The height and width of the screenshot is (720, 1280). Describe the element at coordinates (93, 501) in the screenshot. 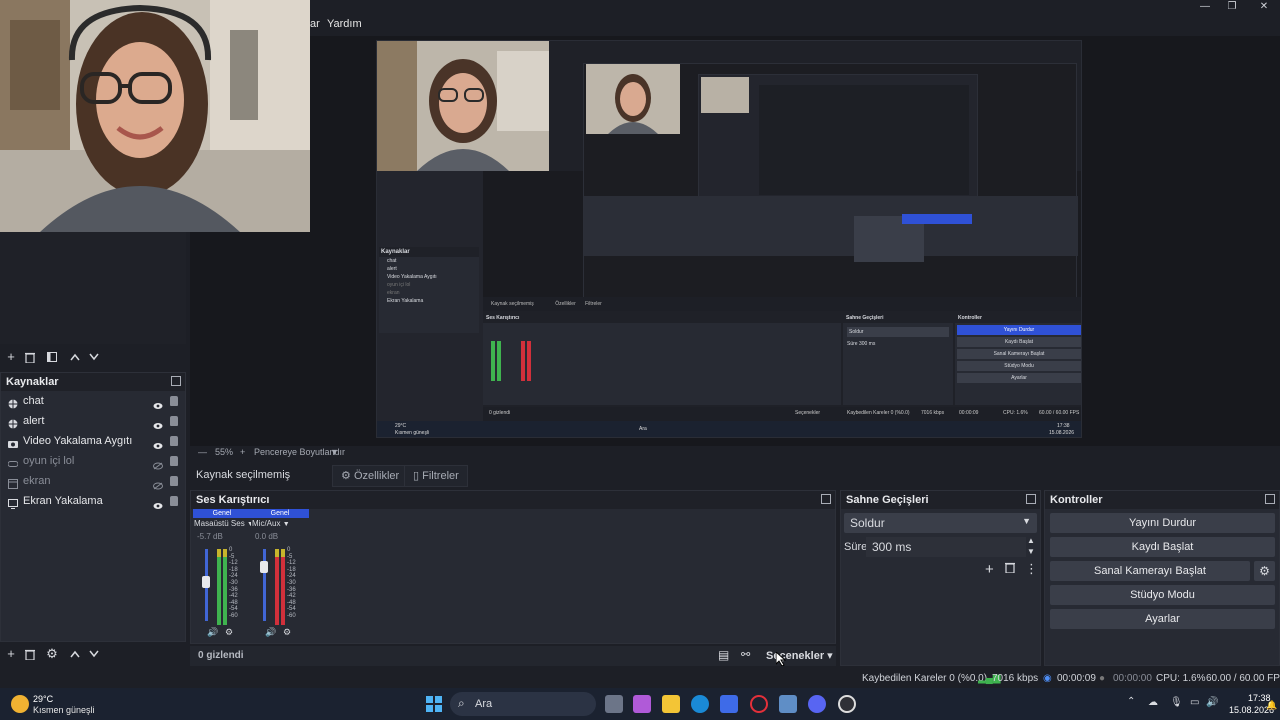

I see `source-item: Ekran Yakalama` at that location.